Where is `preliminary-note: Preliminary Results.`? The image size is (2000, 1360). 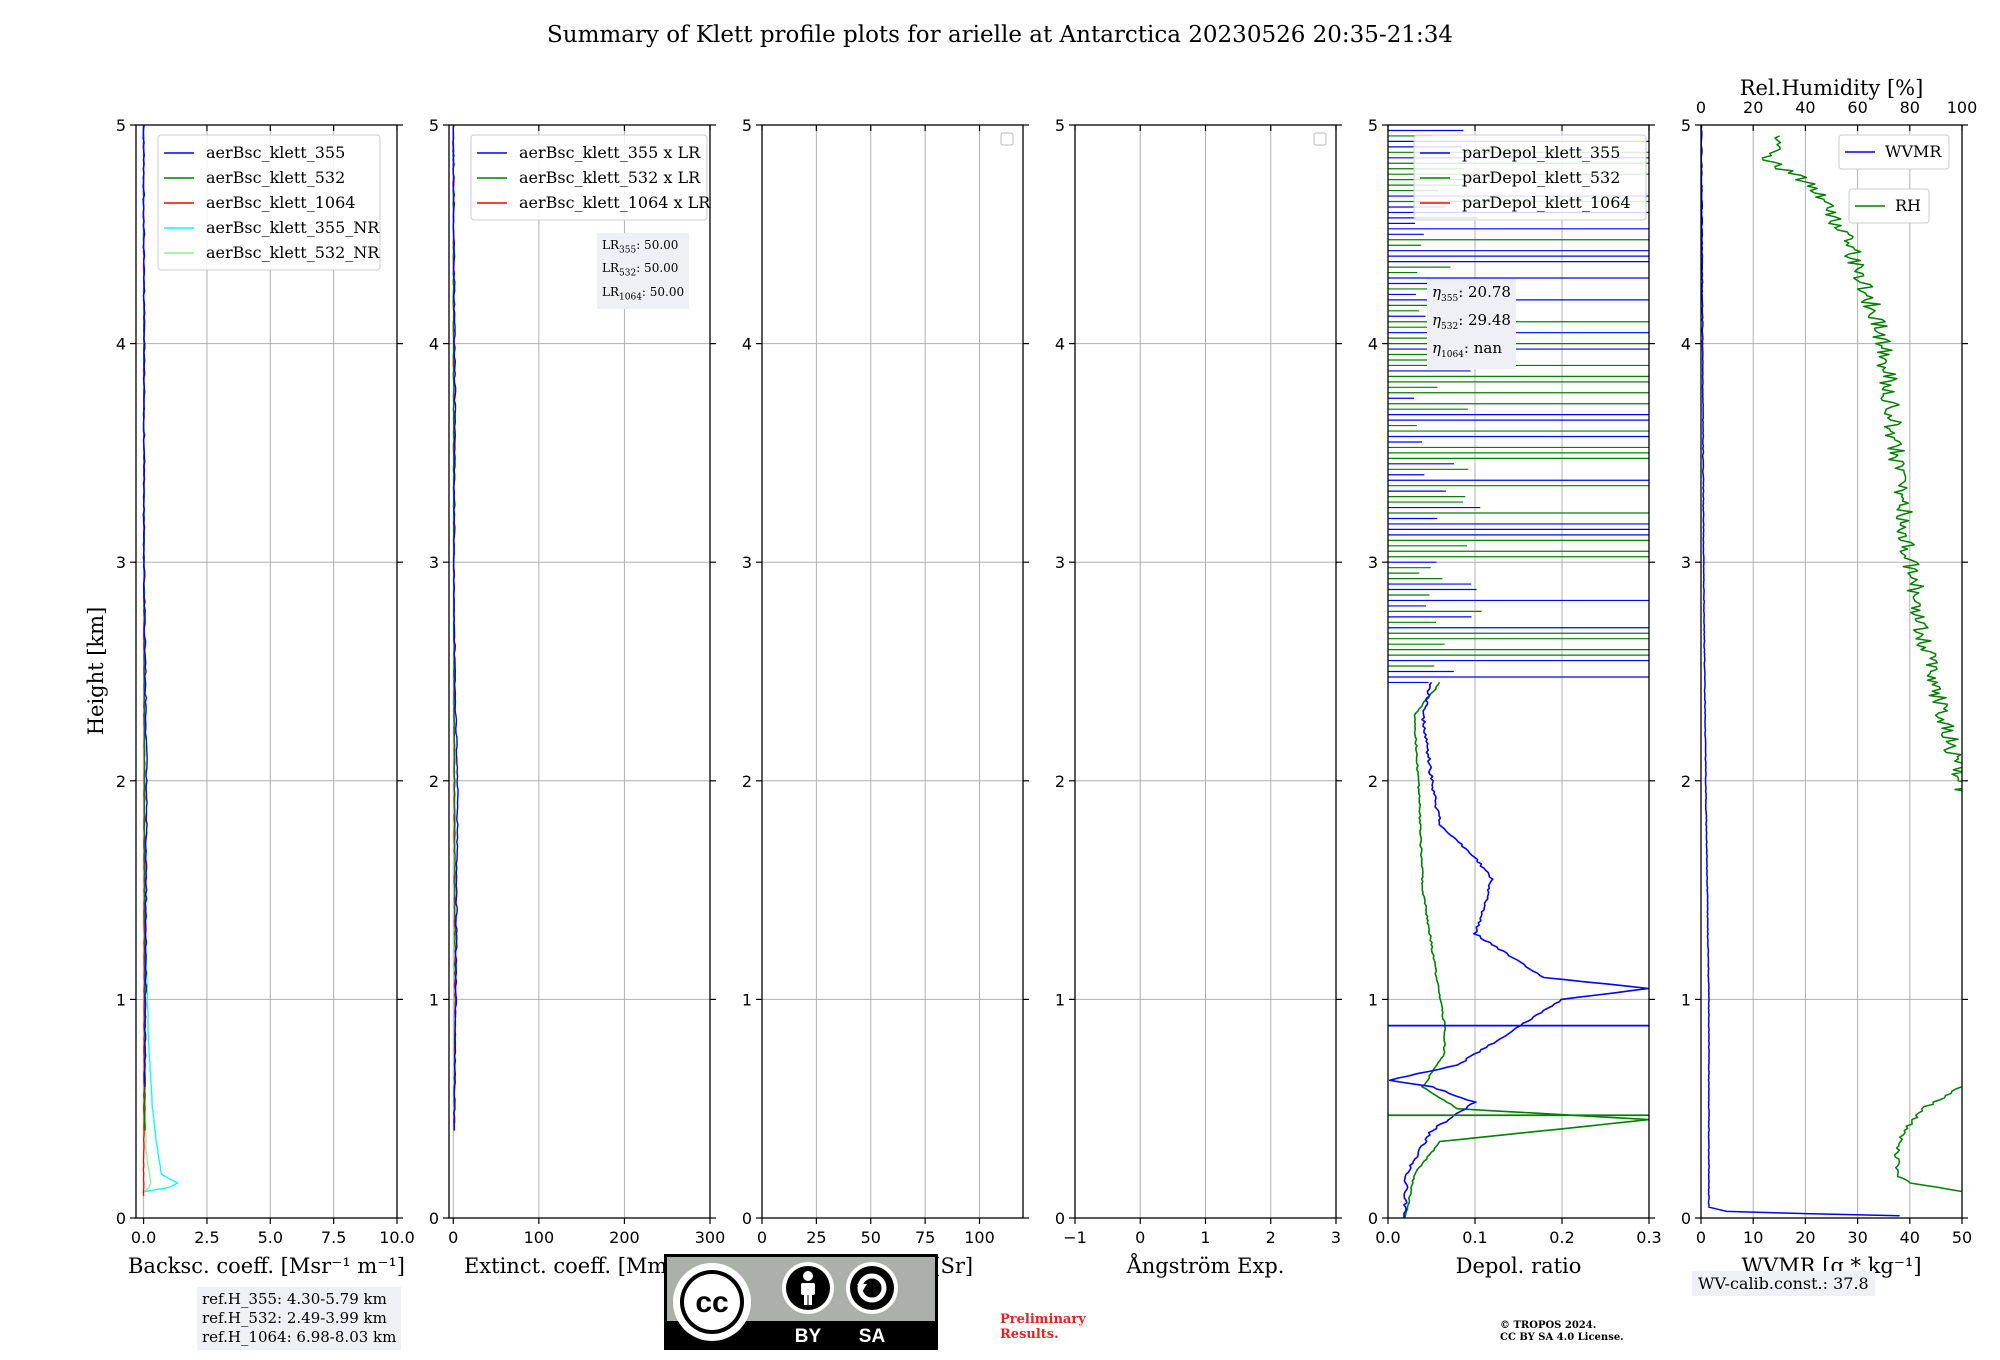
preliminary-note: Preliminary Results. is located at coordinates (1043, 1327).